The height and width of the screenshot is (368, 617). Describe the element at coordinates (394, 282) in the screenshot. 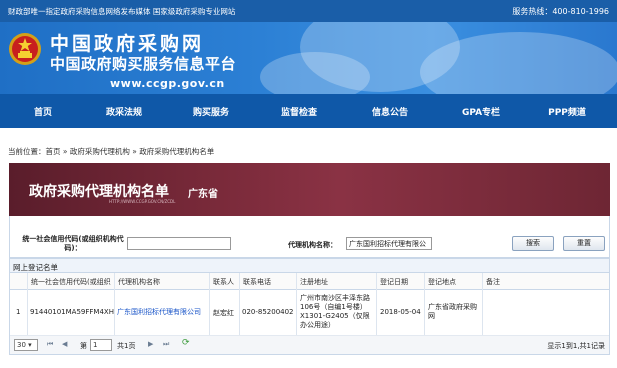

I see `col-date: 登记日期` at that location.